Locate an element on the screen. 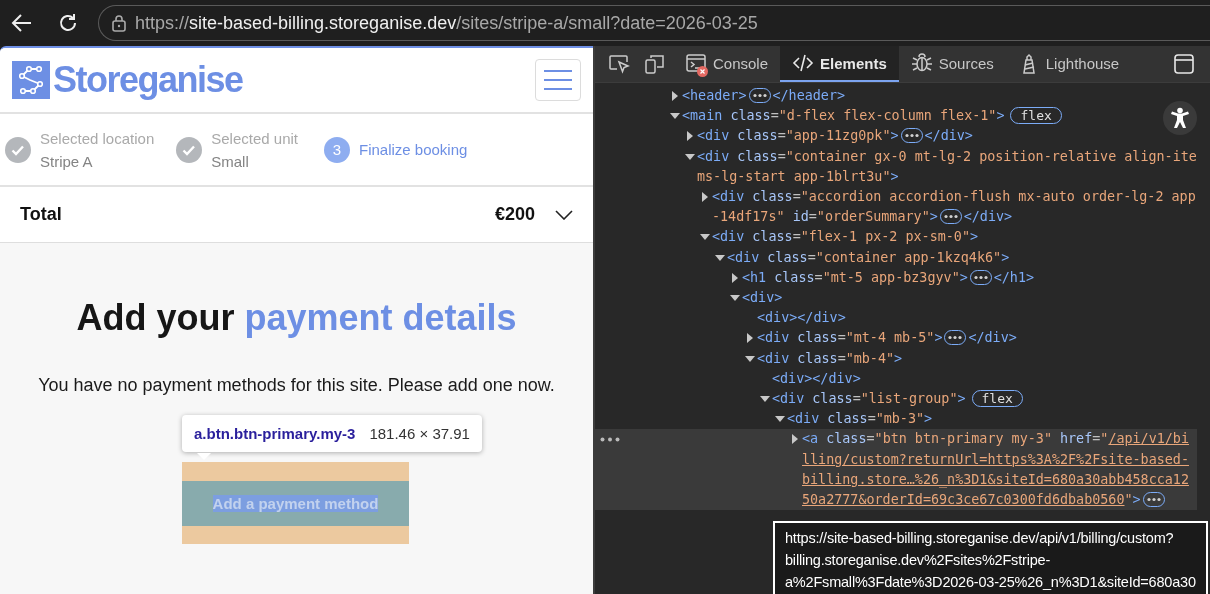  step-title: Selected unit is located at coordinates (254, 138).